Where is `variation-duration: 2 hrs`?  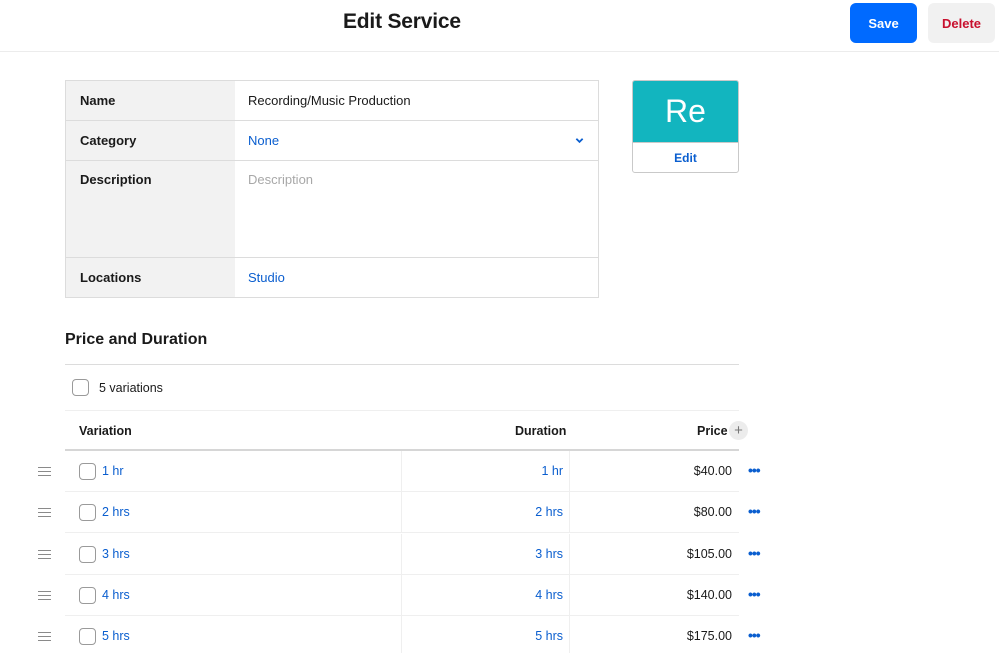
variation-duration: 2 hrs is located at coordinates (549, 512).